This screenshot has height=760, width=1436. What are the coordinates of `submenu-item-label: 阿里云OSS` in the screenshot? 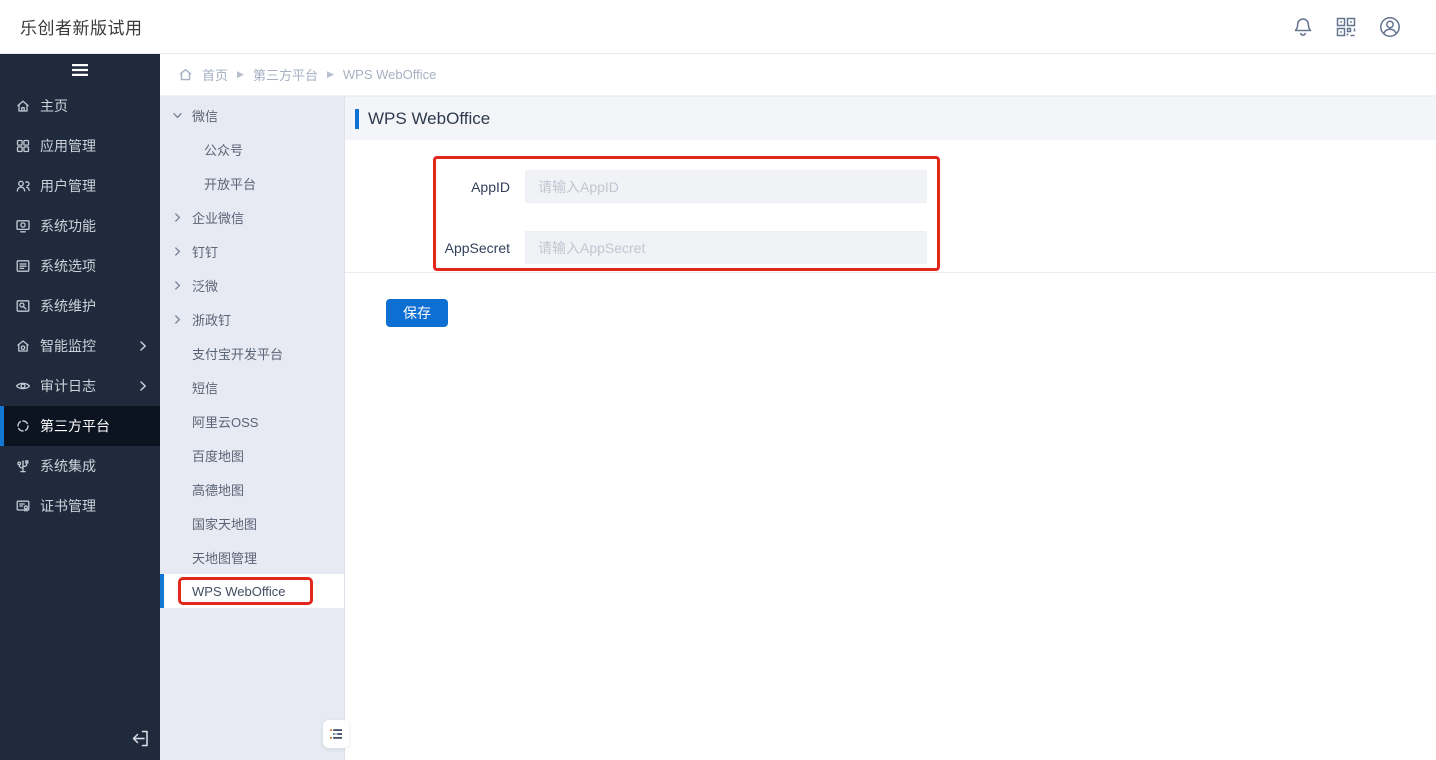 It's located at (225, 422).